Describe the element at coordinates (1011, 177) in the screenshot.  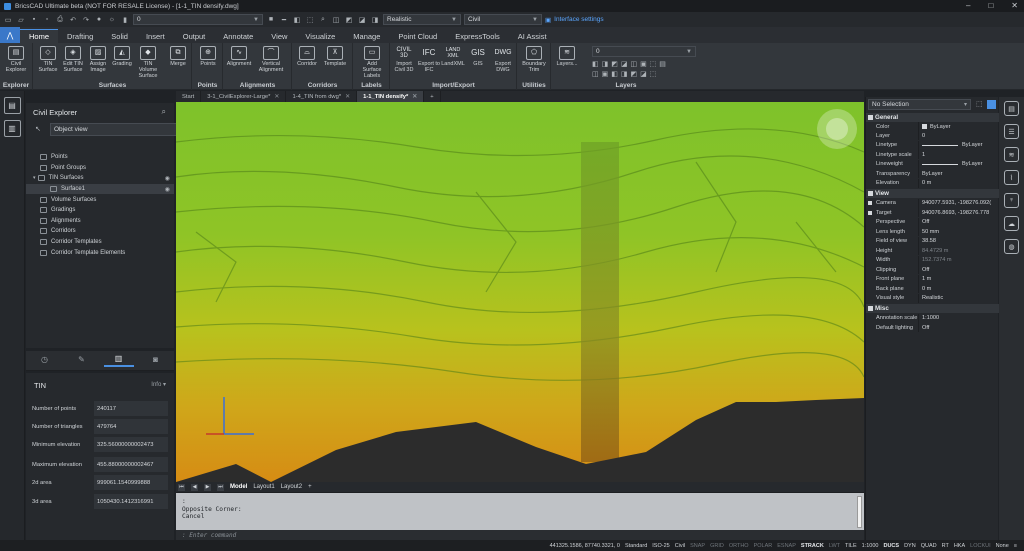
I see `attach-icon: ⌇` at that location.